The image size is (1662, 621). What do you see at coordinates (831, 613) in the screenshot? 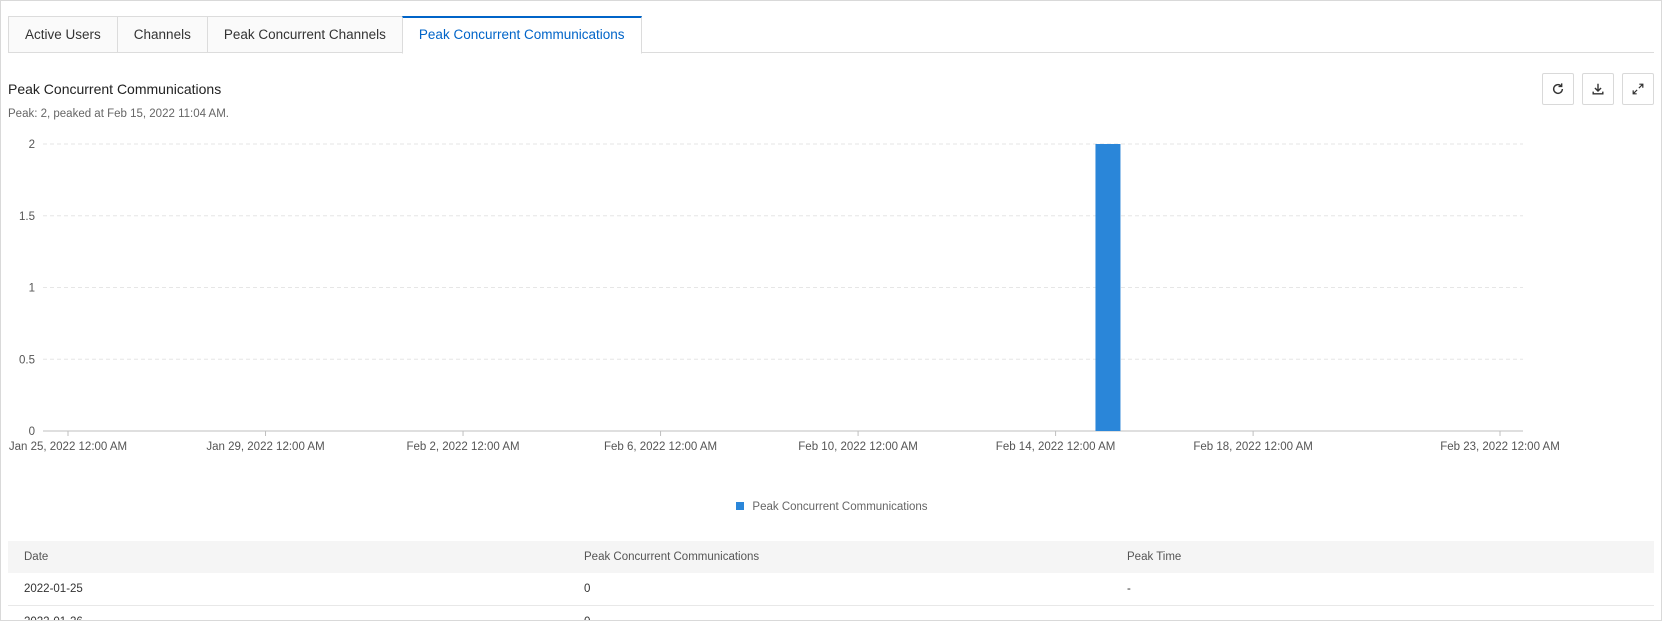
I see `table-row: 2022-01-26 0` at bounding box center [831, 613].